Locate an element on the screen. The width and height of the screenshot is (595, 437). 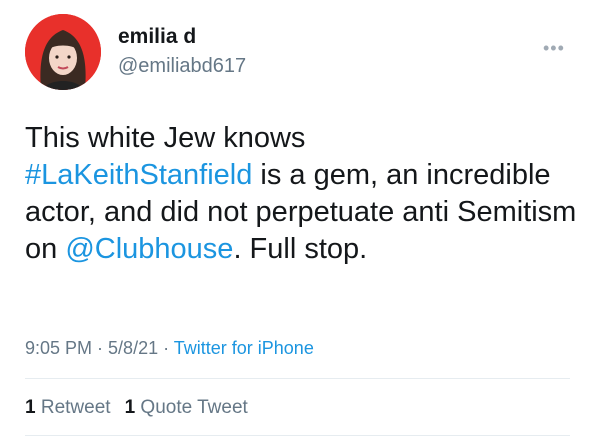
hashtag-link: #LaKeithStanfield is located at coordinates (138, 175).